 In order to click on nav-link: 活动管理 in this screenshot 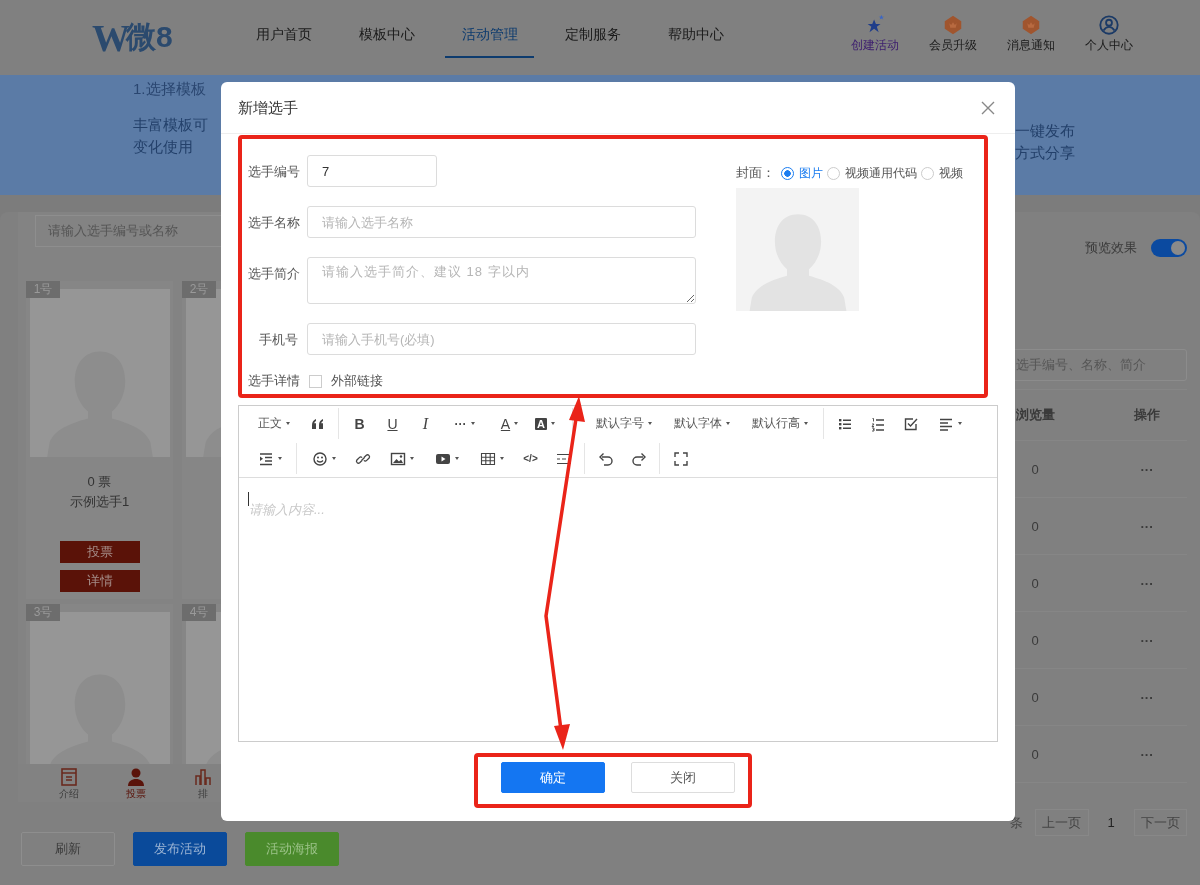, I will do `click(489, 29)`.